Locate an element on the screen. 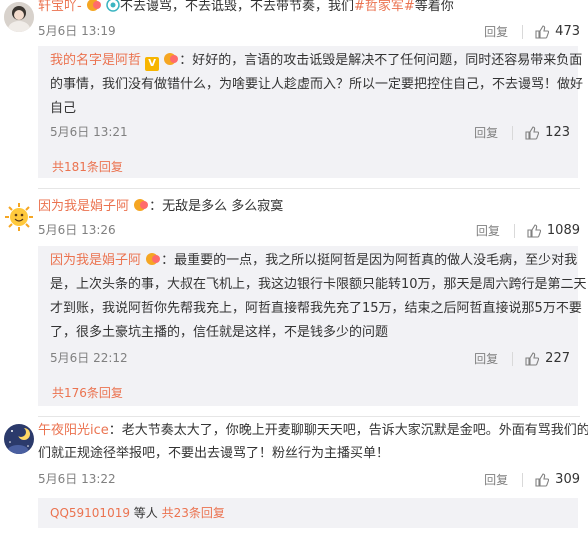 The height and width of the screenshot is (536, 588). timestamp: 5月6日 22:12 is located at coordinates (89, 358).